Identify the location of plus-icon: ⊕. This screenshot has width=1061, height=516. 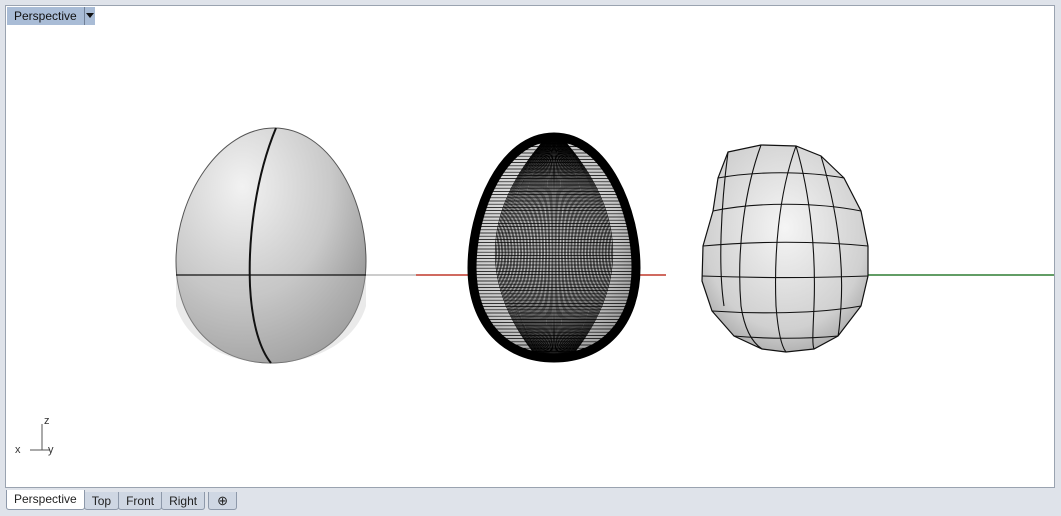
(222, 501).